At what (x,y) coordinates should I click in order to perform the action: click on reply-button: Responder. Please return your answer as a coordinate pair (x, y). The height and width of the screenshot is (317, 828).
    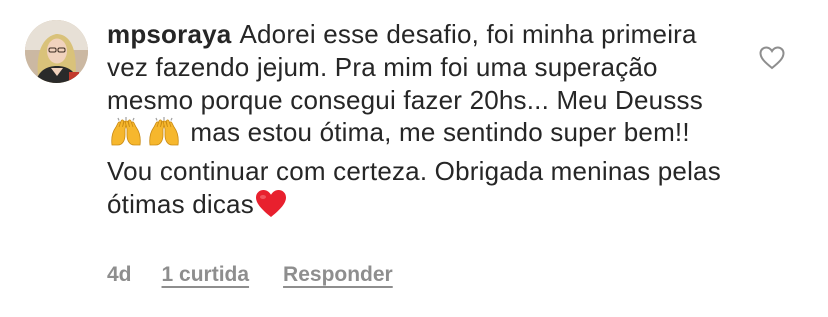
    Looking at the image, I should click on (338, 275).